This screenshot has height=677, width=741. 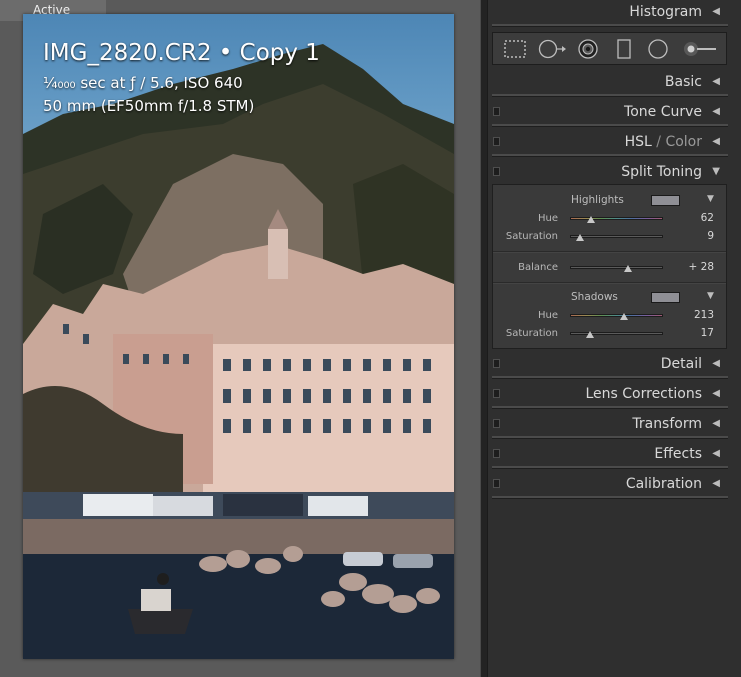 I want to click on highlights-hue-label: Hue, so click(x=547, y=218).